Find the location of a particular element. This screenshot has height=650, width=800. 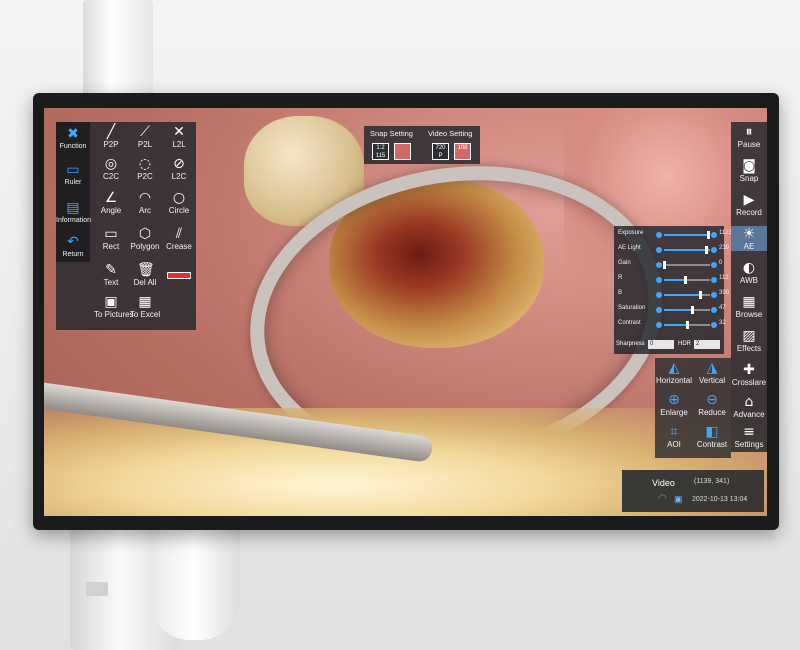

tool-p2c: ◌ P2C is located at coordinates (145, 168).